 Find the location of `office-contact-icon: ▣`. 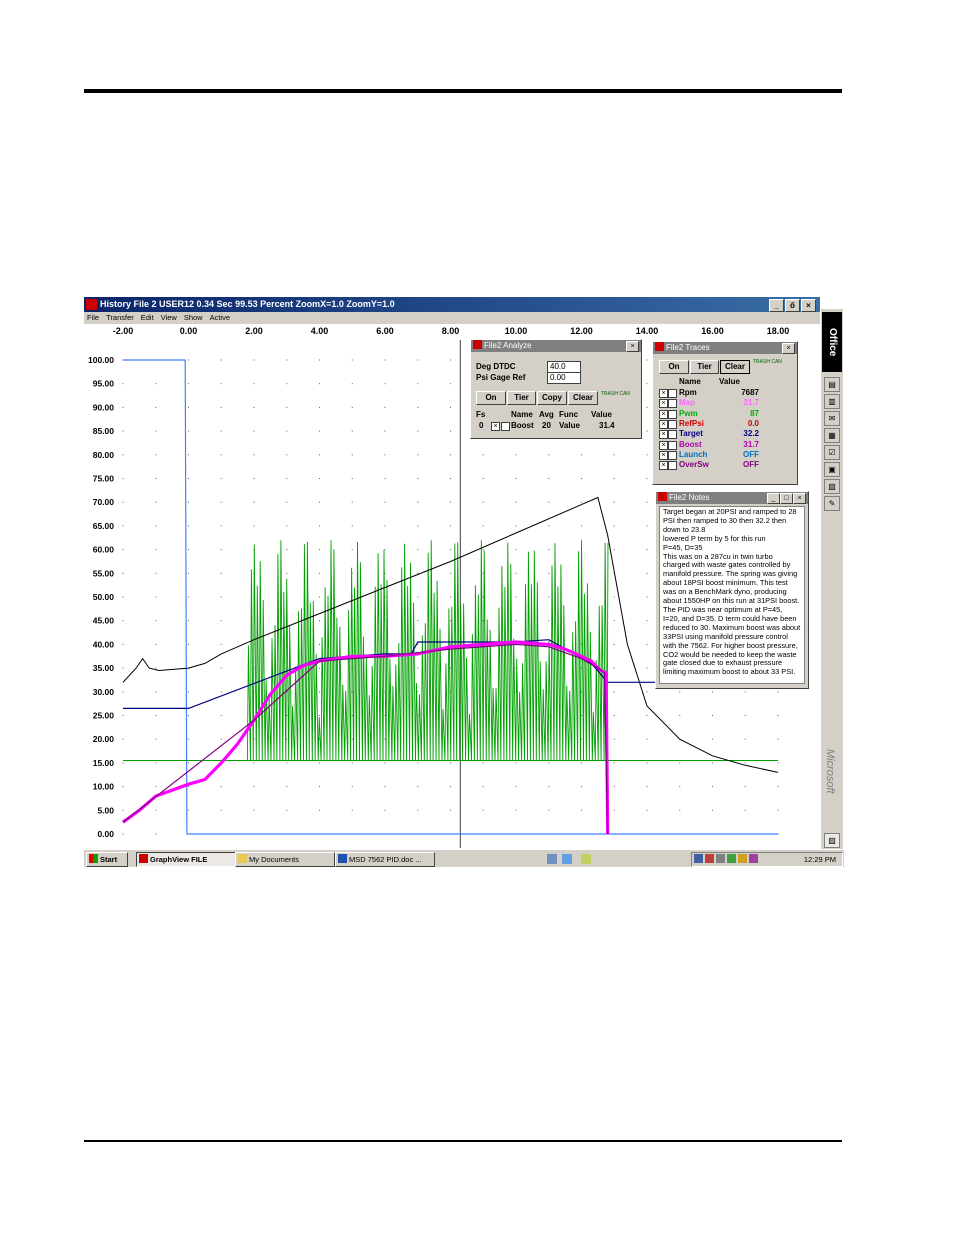

office-contact-icon: ▣ is located at coordinates (832, 469).